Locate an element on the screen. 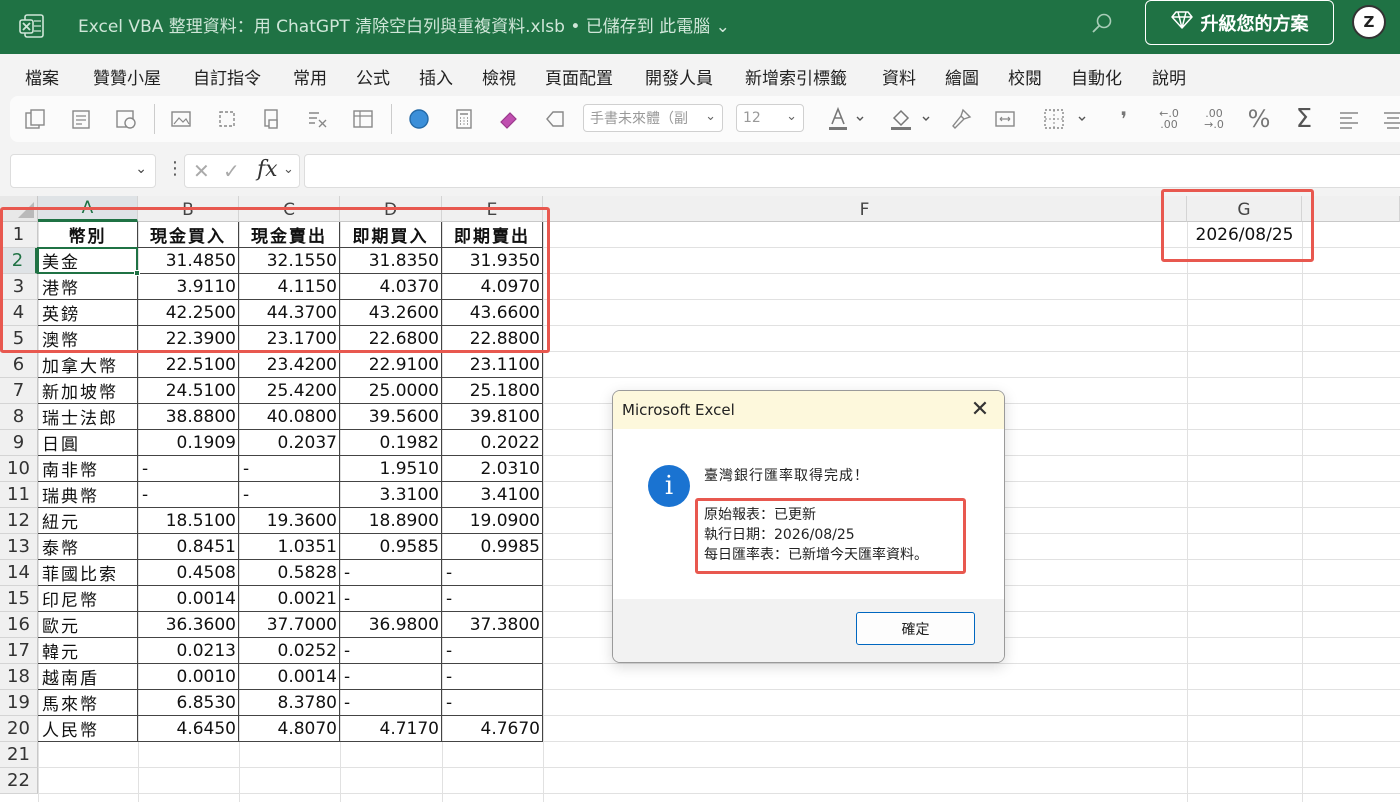 The height and width of the screenshot is (802, 1400). menu-insert: 插入 is located at coordinates (436, 76).